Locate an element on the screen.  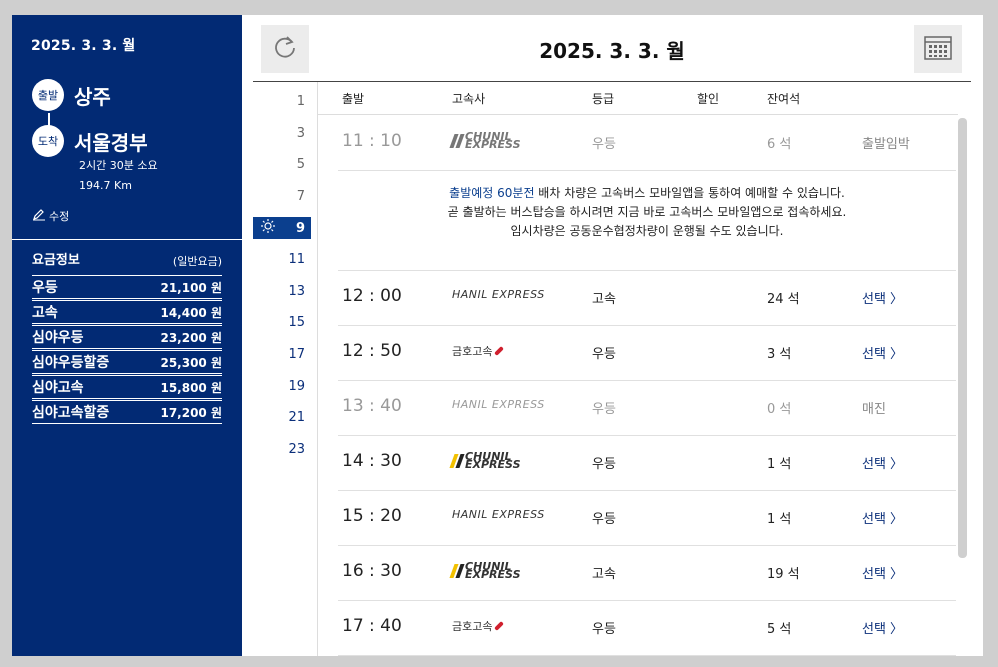
departure-time: 12 : 00 is located at coordinates (372, 296).